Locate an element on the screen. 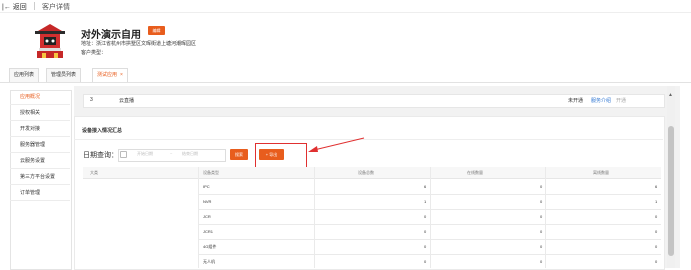 The image size is (691, 270). start-date-placeholder: 开始日期 is located at coordinates (145, 153).